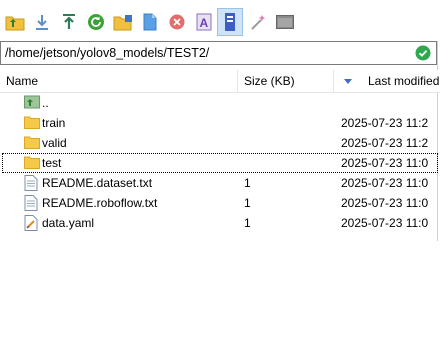 The image size is (440, 350). Describe the element at coordinates (269, 81) in the screenshot. I see `column-header-size: Size (KB)` at that location.